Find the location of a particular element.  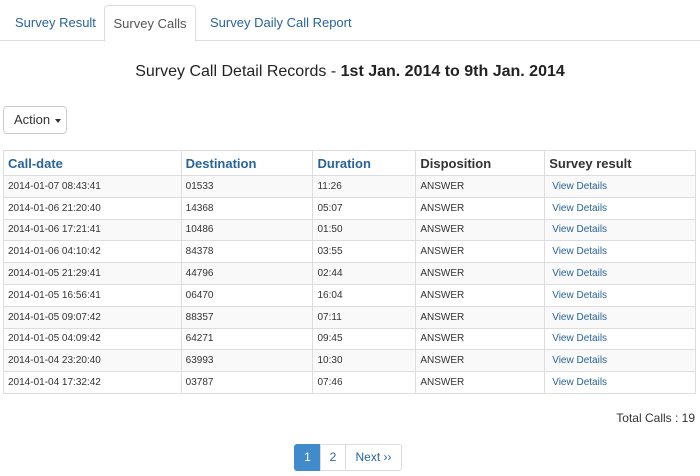

cell-destination: 84378 is located at coordinates (247, 252).